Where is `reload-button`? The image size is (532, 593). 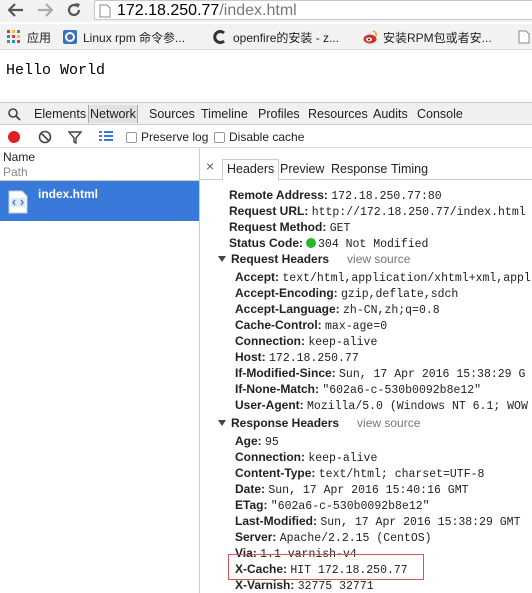 reload-button is located at coordinates (74, 10).